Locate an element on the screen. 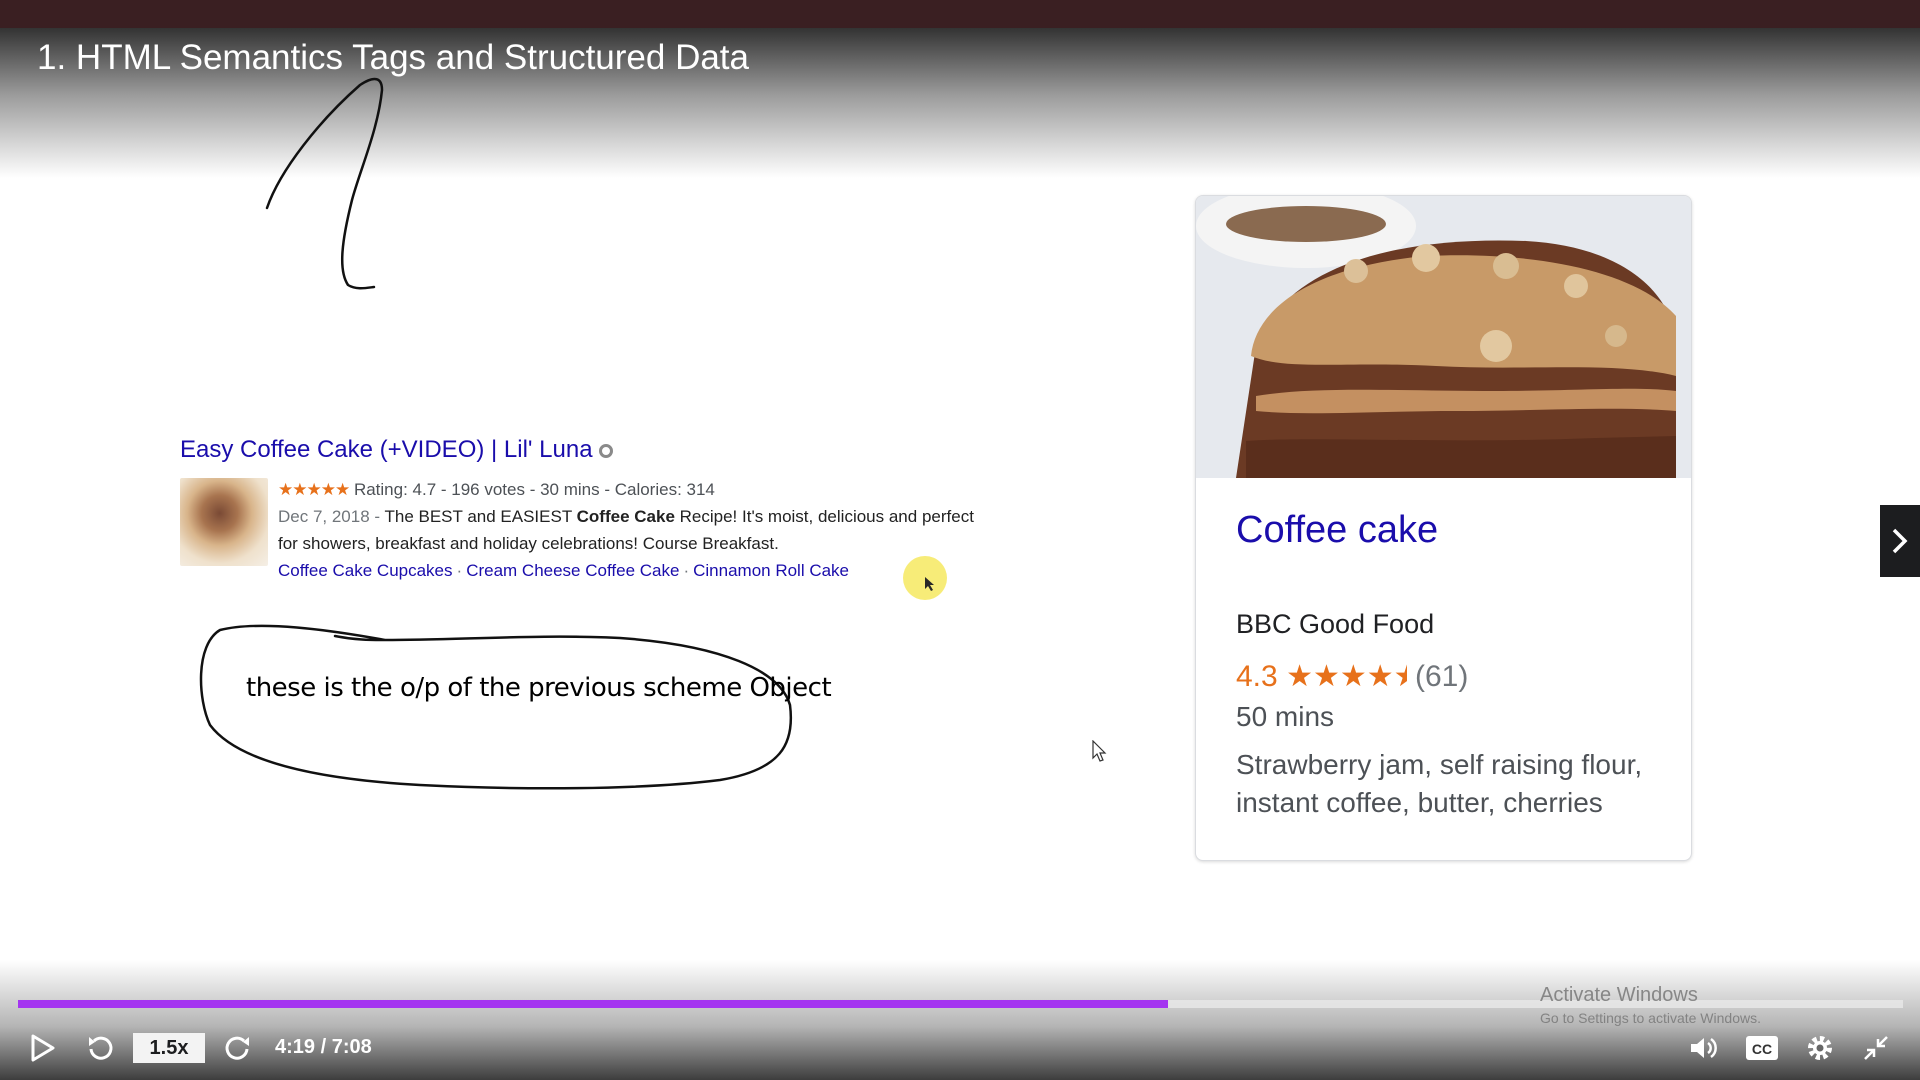  cook-time: 50 mins is located at coordinates (1285, 716).